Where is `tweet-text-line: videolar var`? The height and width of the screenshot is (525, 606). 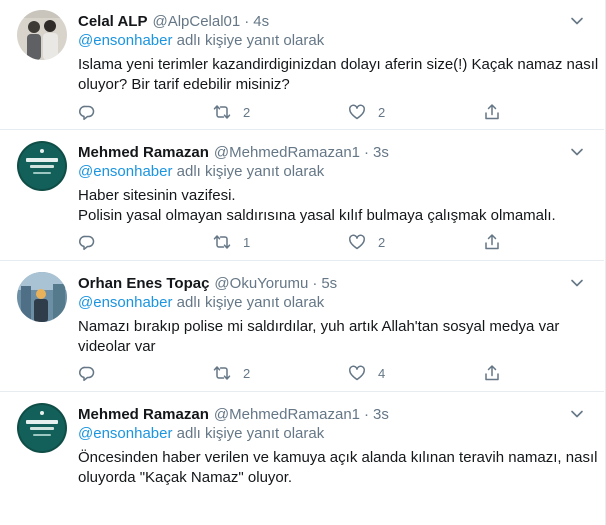 tweet-text-line: videolar var is located at coordinates (117, 346).